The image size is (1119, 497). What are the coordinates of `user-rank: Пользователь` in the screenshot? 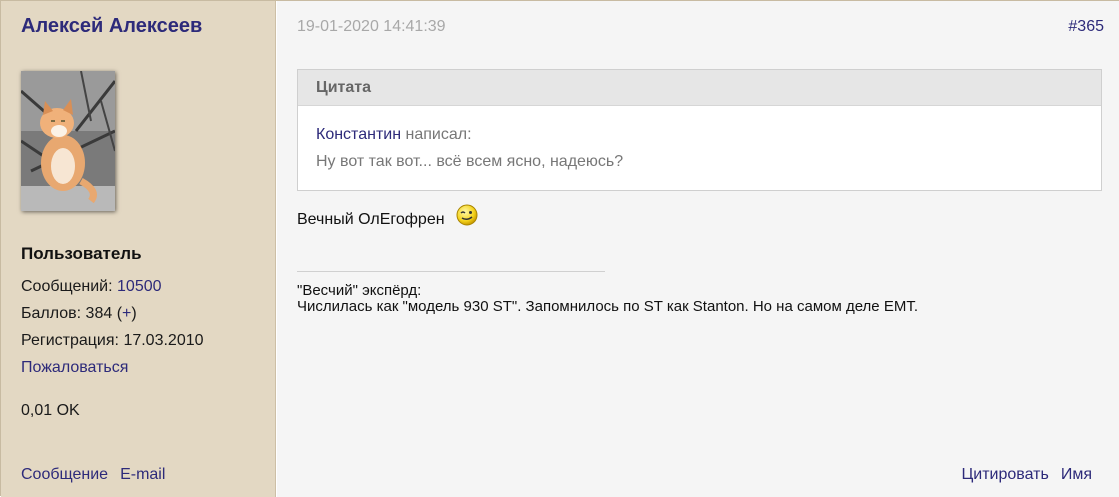 It's located at (81, 253).